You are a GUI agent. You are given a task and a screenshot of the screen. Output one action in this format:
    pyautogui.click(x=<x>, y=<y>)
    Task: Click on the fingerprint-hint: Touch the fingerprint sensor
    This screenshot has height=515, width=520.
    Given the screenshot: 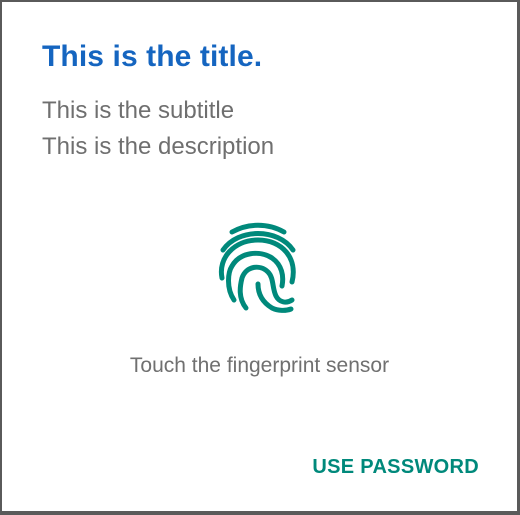 What is the action you would take?
    pyautogui.click(x=259, y=365)
    